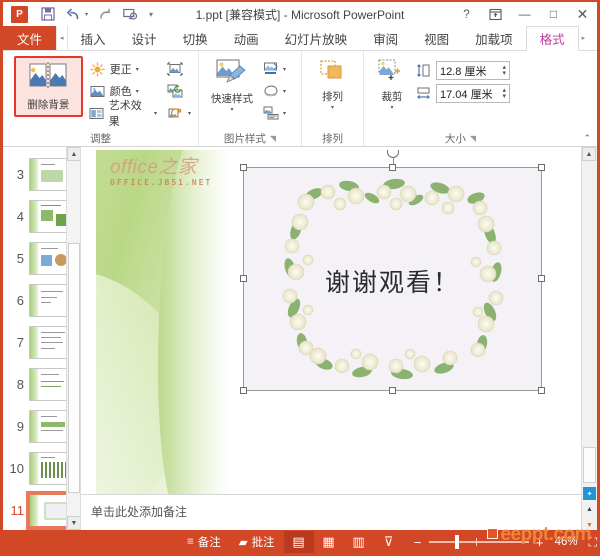 This screenshot has height=556, width=600. I want to click on quick-styles-caret-icon: ▾, so click(231, 109).